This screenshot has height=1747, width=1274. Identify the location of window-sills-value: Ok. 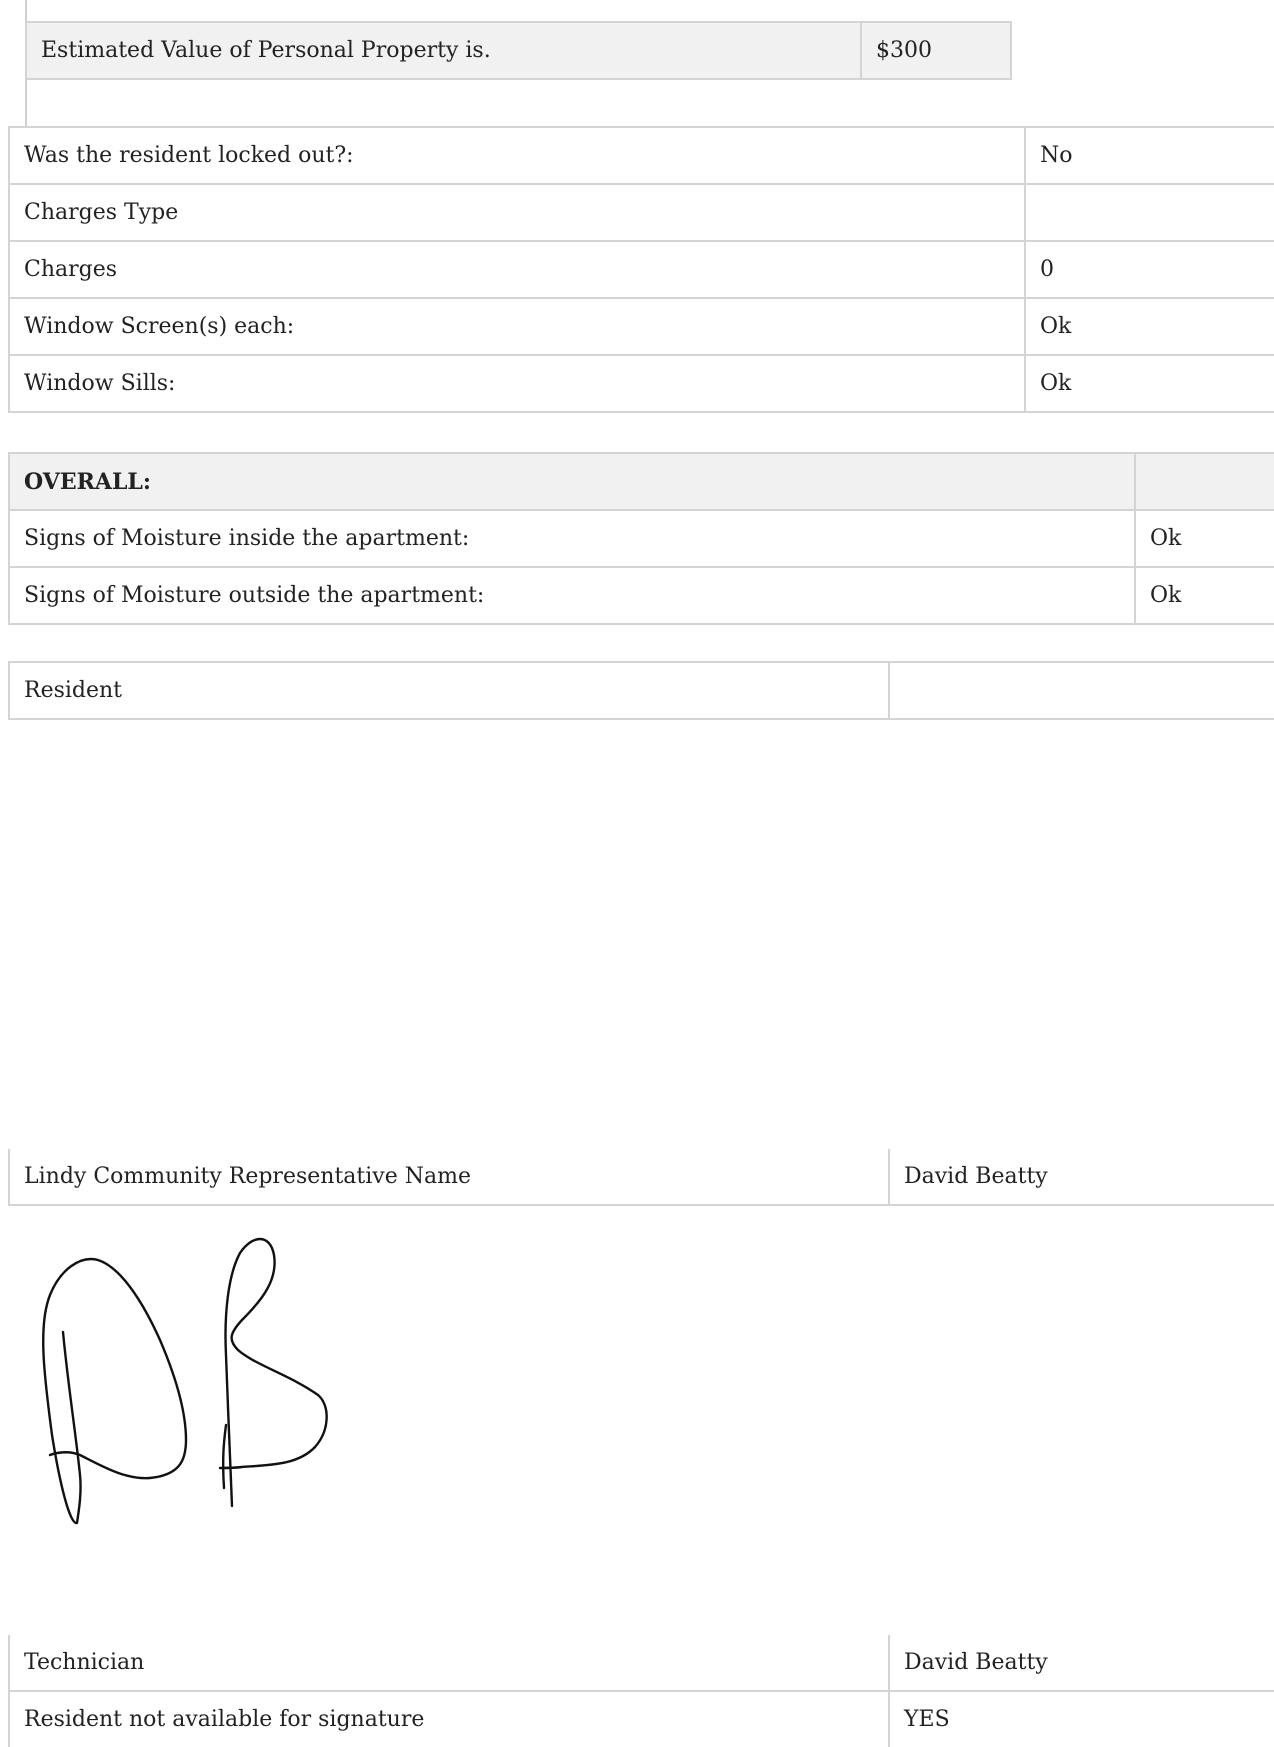
(1149, 383).